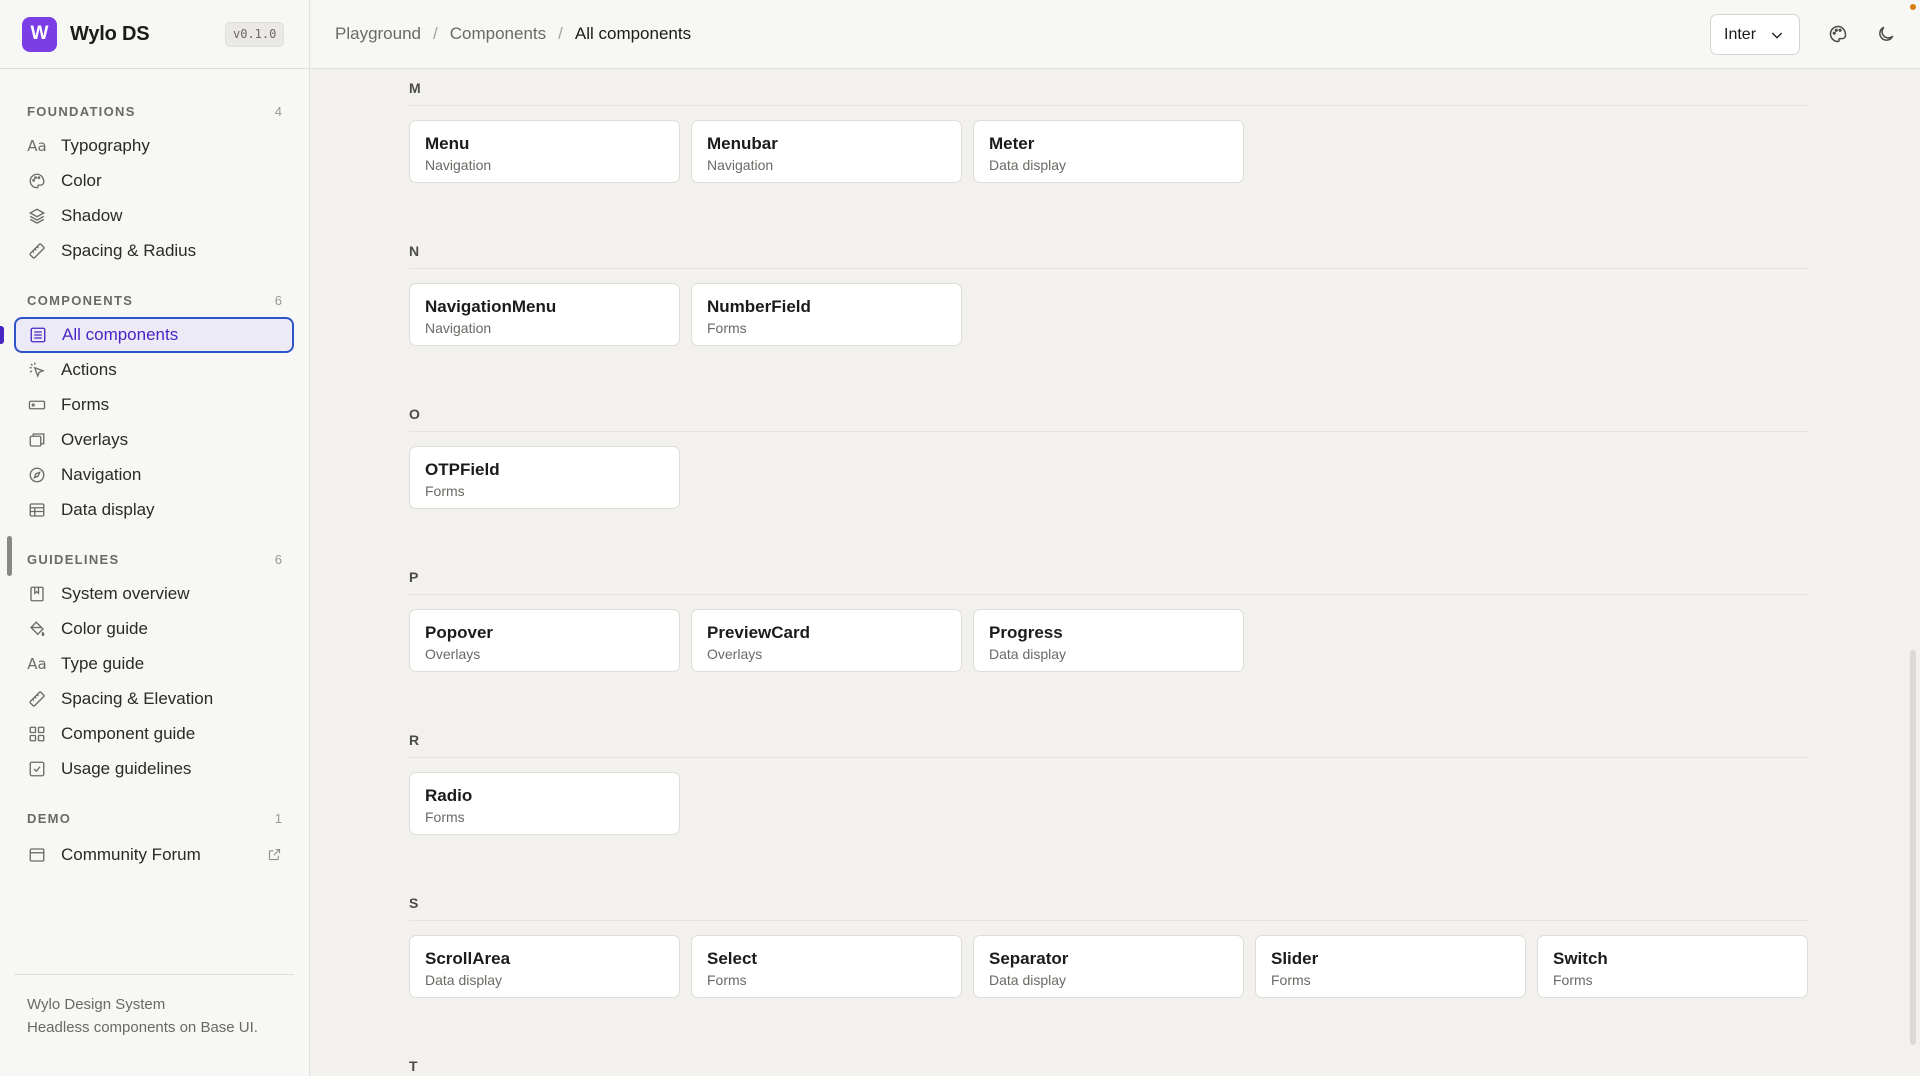 This screenshot has width=1920, height=1076. What do you see at coordinates (415, 88) in the screenshot?
I see `group-letter: M` at bounding box center [415, 88].